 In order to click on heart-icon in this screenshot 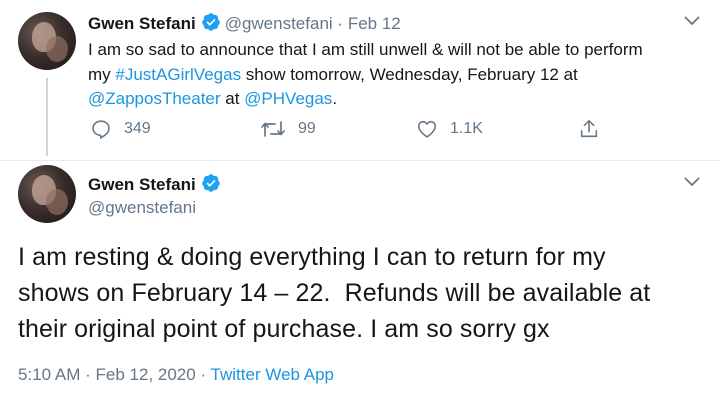, I will do `click(427, 129)`.